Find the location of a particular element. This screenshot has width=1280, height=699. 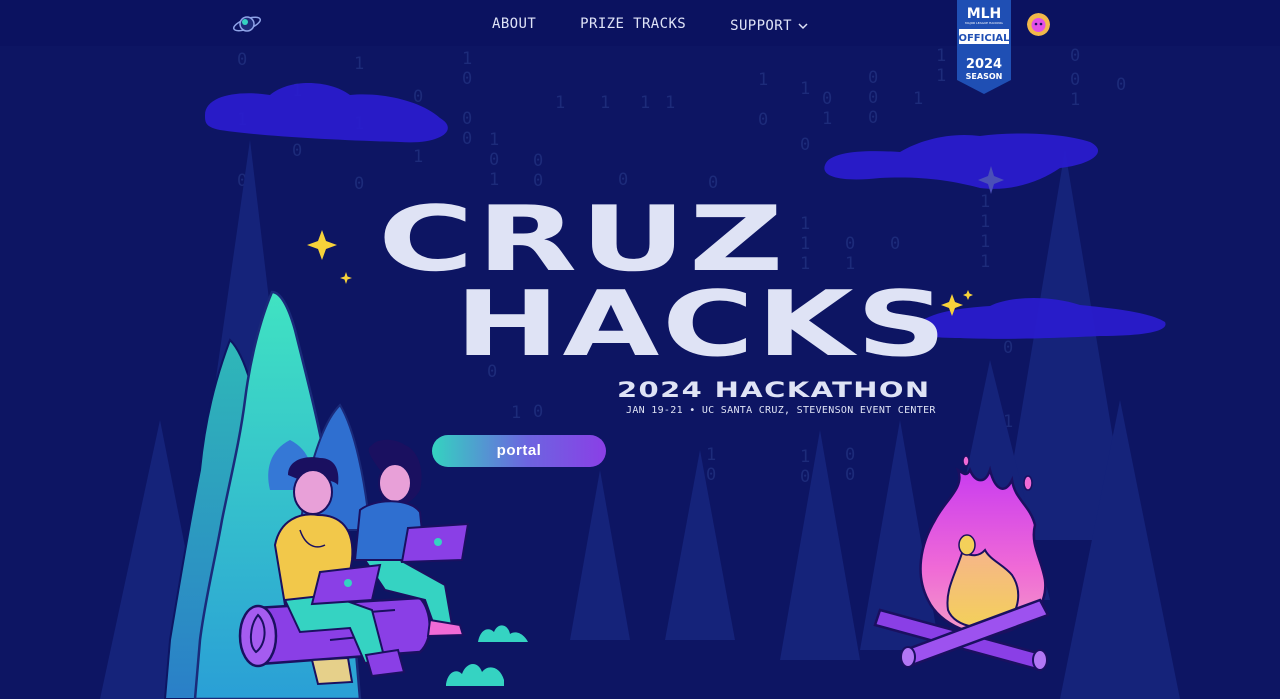

hero-subtitle: 2024 HACKATHON is located at coordinates (774, 390).